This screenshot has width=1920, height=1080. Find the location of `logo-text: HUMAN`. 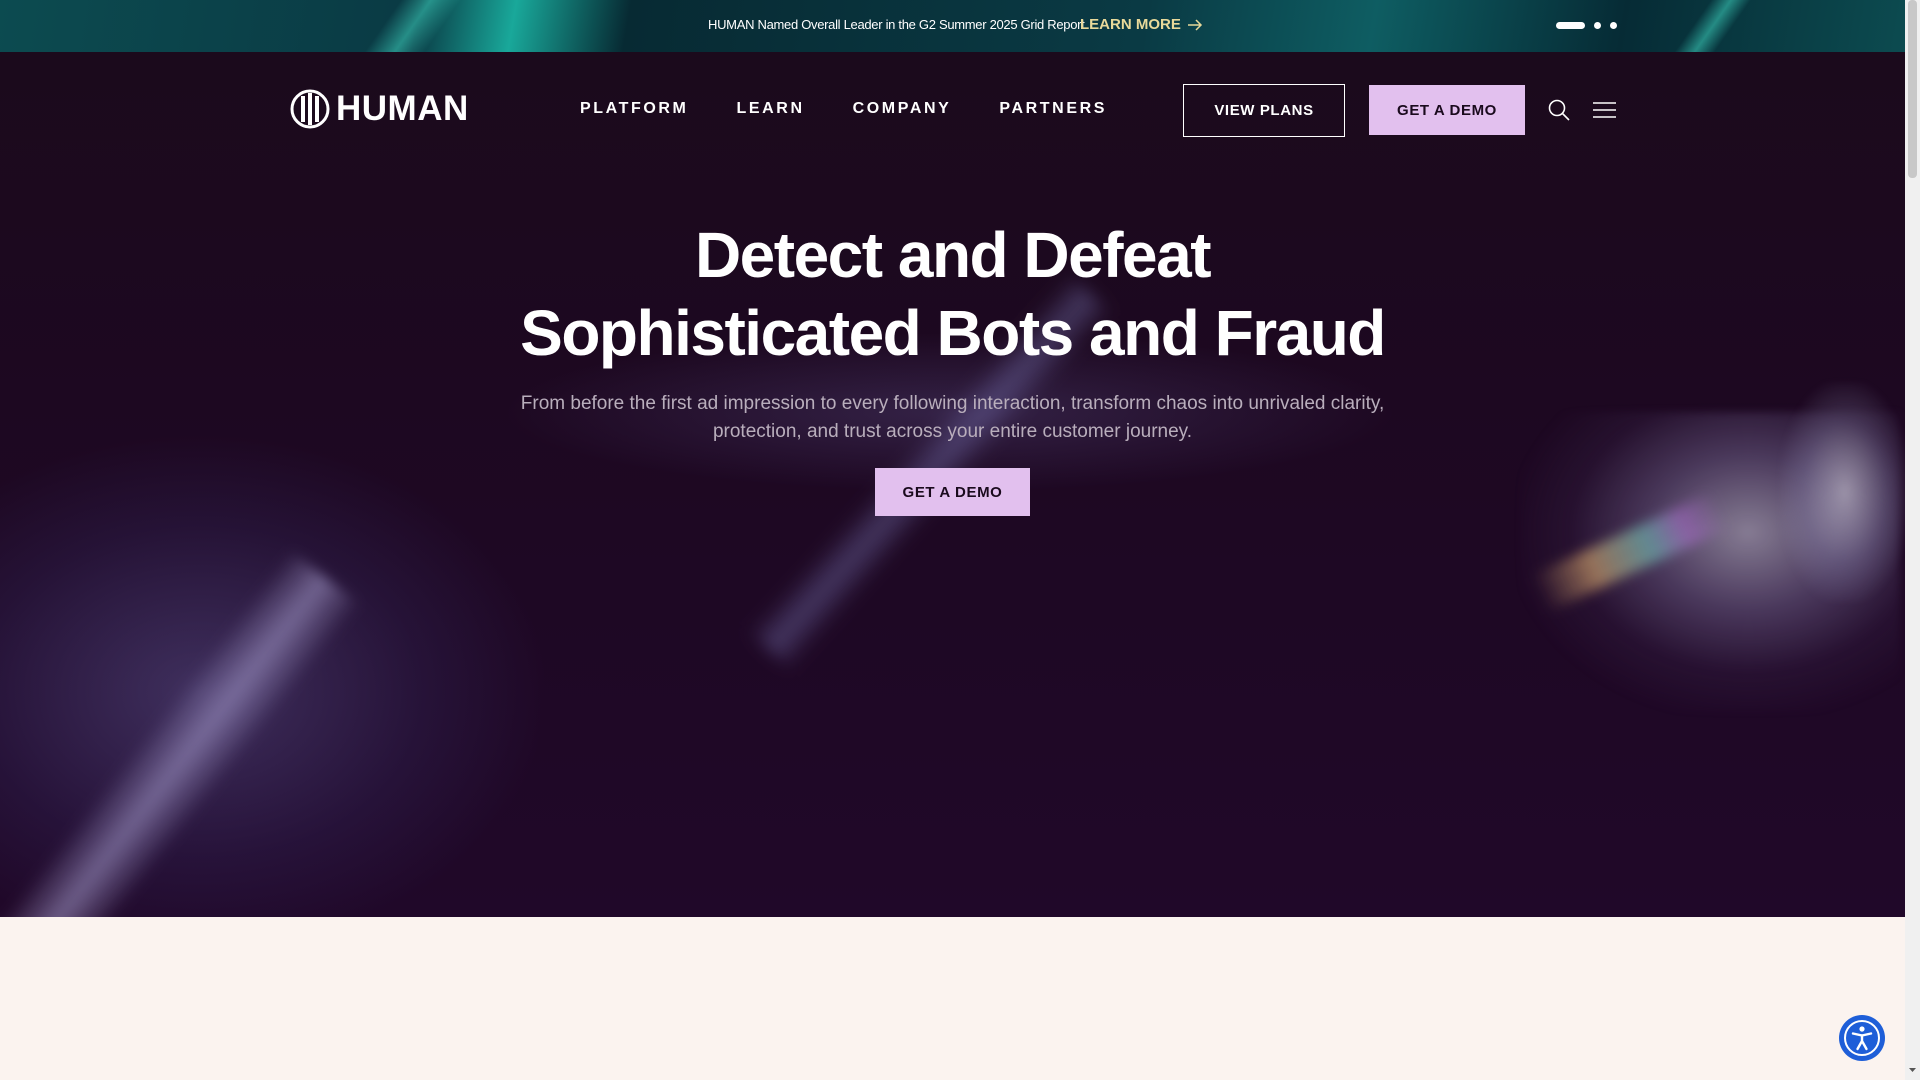

logo-text: HUMAN is located at coordinates (402, 108).